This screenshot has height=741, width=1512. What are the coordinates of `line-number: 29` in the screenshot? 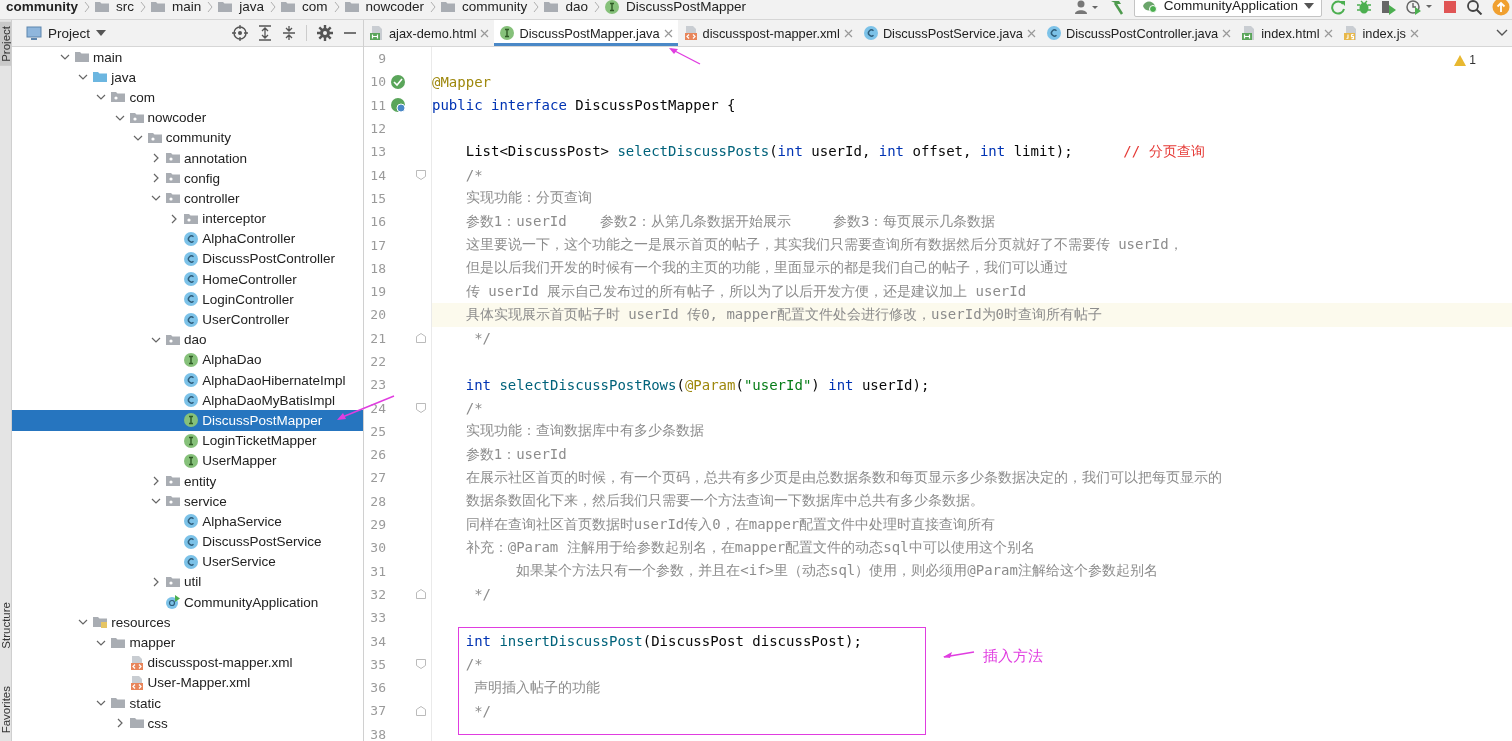 It's located at (377, 525).